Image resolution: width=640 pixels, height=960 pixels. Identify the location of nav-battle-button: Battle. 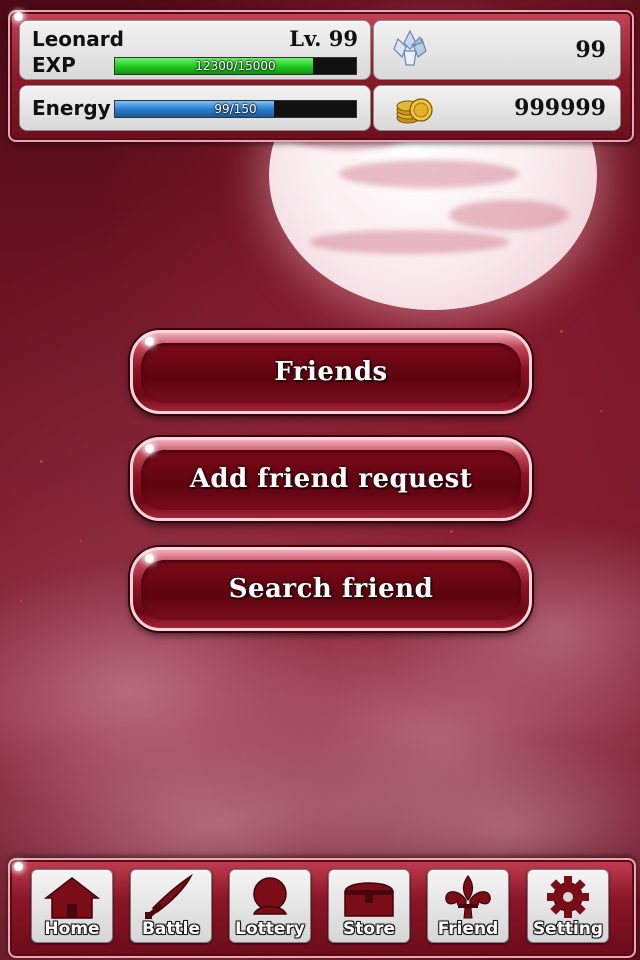
(171, 906).